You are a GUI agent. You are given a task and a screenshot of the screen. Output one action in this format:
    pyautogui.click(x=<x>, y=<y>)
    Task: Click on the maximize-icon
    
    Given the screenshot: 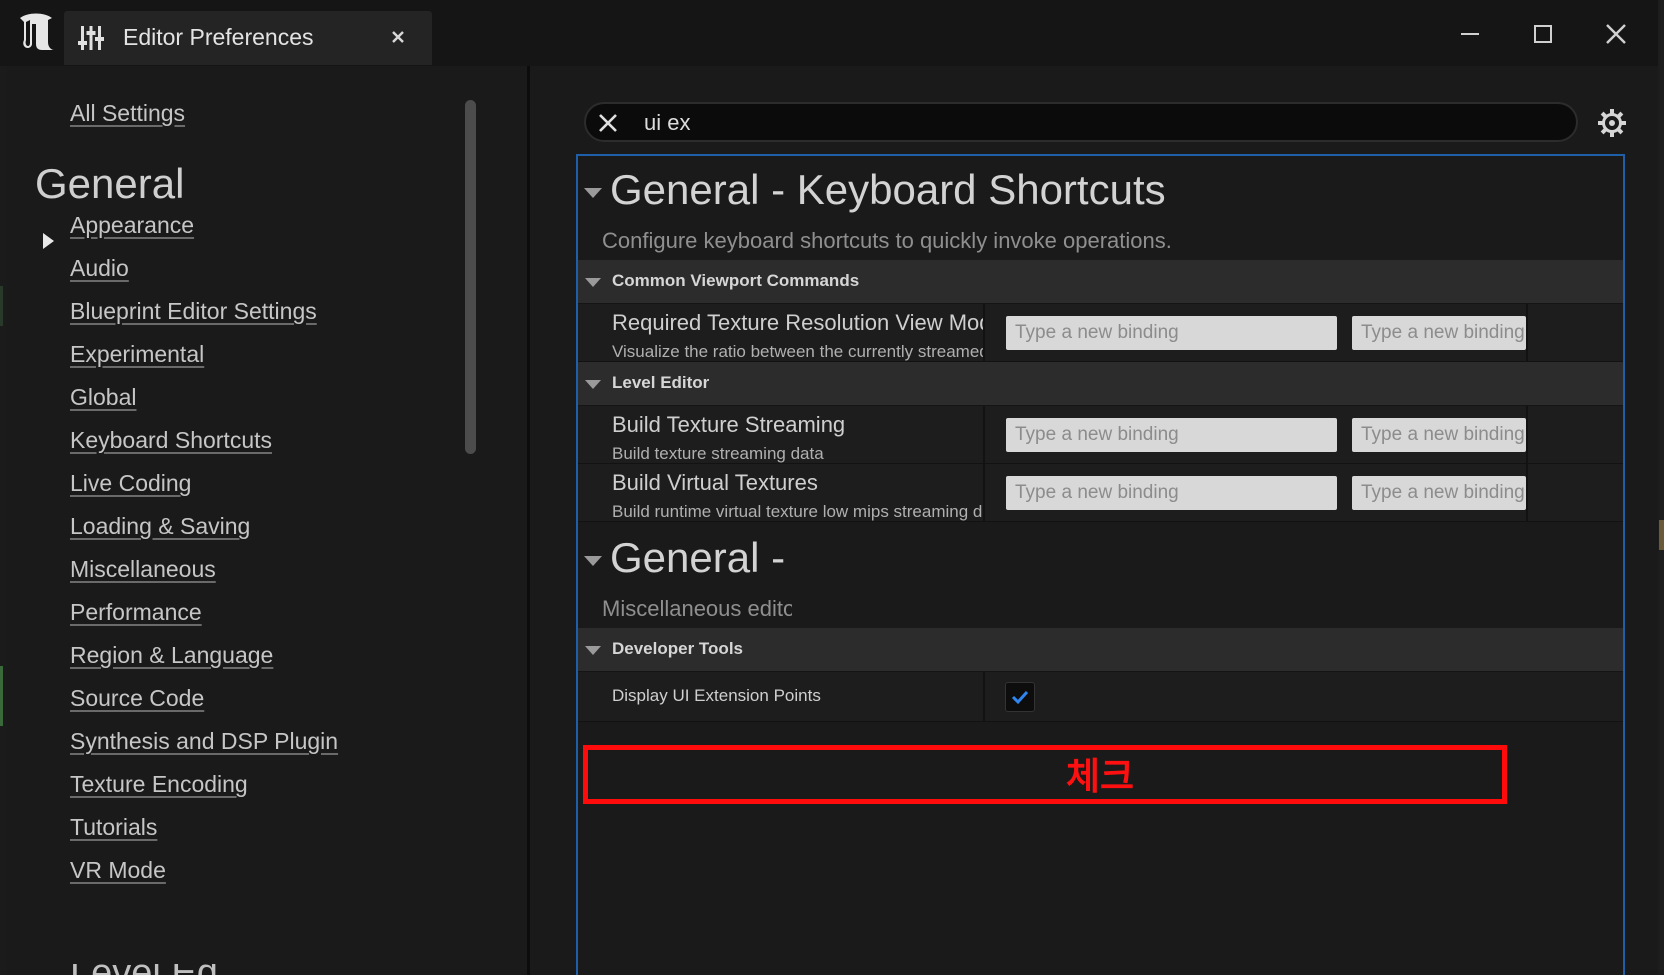 What is the action you would take?
    pyautogui.click(x=1543, y=34)
    